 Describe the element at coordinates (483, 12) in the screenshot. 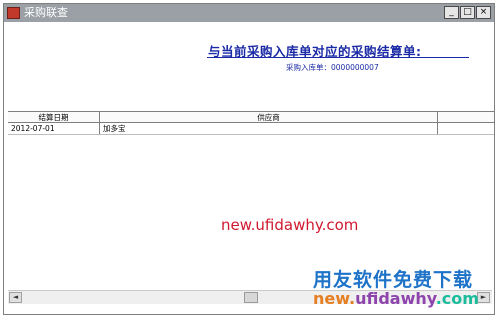

I see `close-button: ×` at that location.